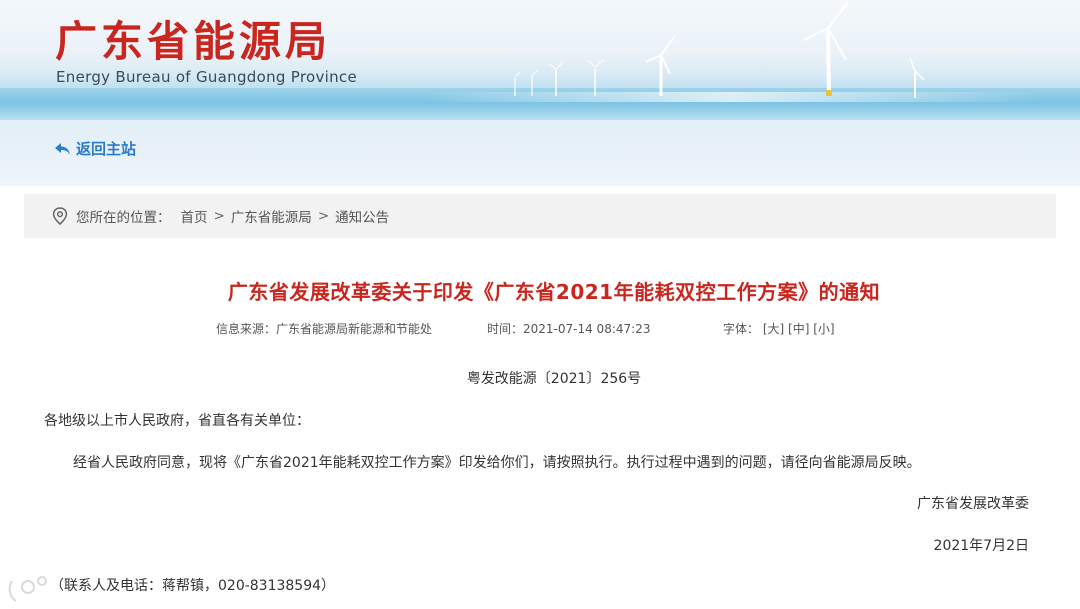 The height and width of the screenshot is (609, 1080). What do you see at coordinates (362, 216) in the screenshot?
I see `breadcrumb-notices-link: 通知公告` at bounding box center [362, 216].